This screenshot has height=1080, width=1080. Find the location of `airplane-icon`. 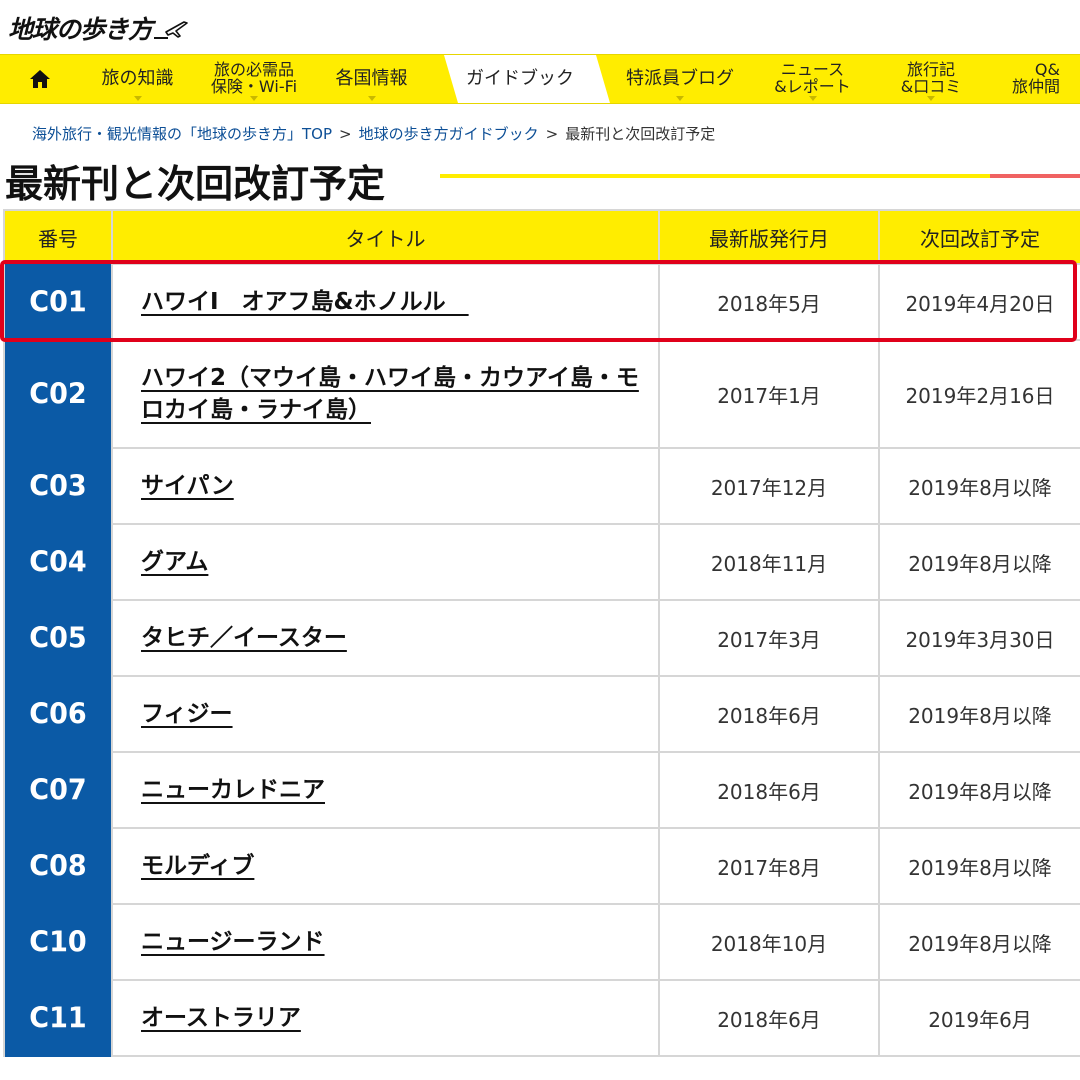

airplane-icon is located at coordinates (171, 30).